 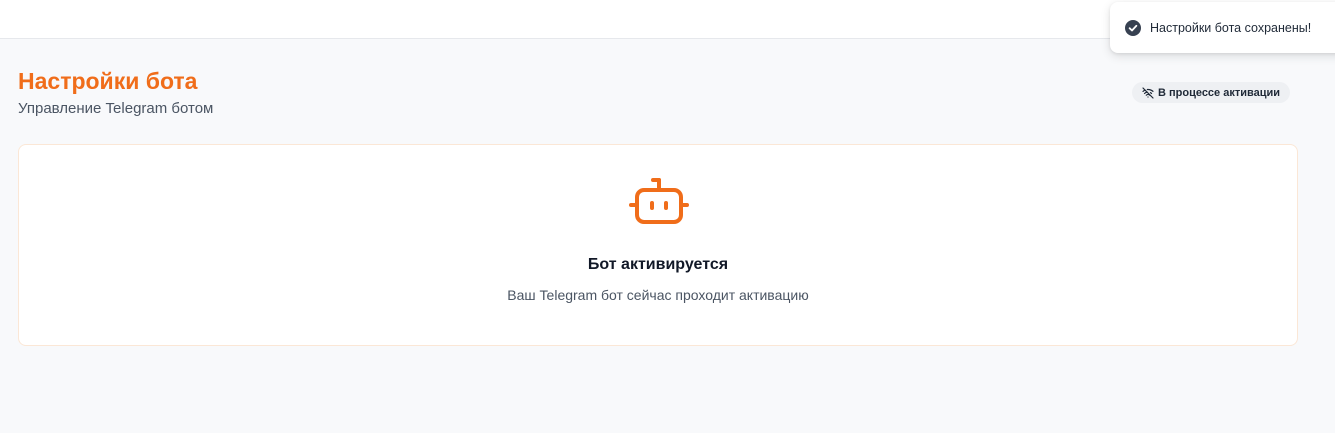 What do you see at coordinates (1133, 27) in the screenshot?
I see `check-circle-icon` at bounding box center [1133, 27].